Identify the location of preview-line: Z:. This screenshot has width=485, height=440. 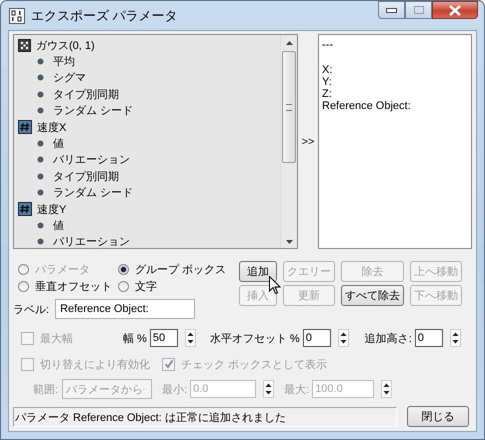
(327, 94).